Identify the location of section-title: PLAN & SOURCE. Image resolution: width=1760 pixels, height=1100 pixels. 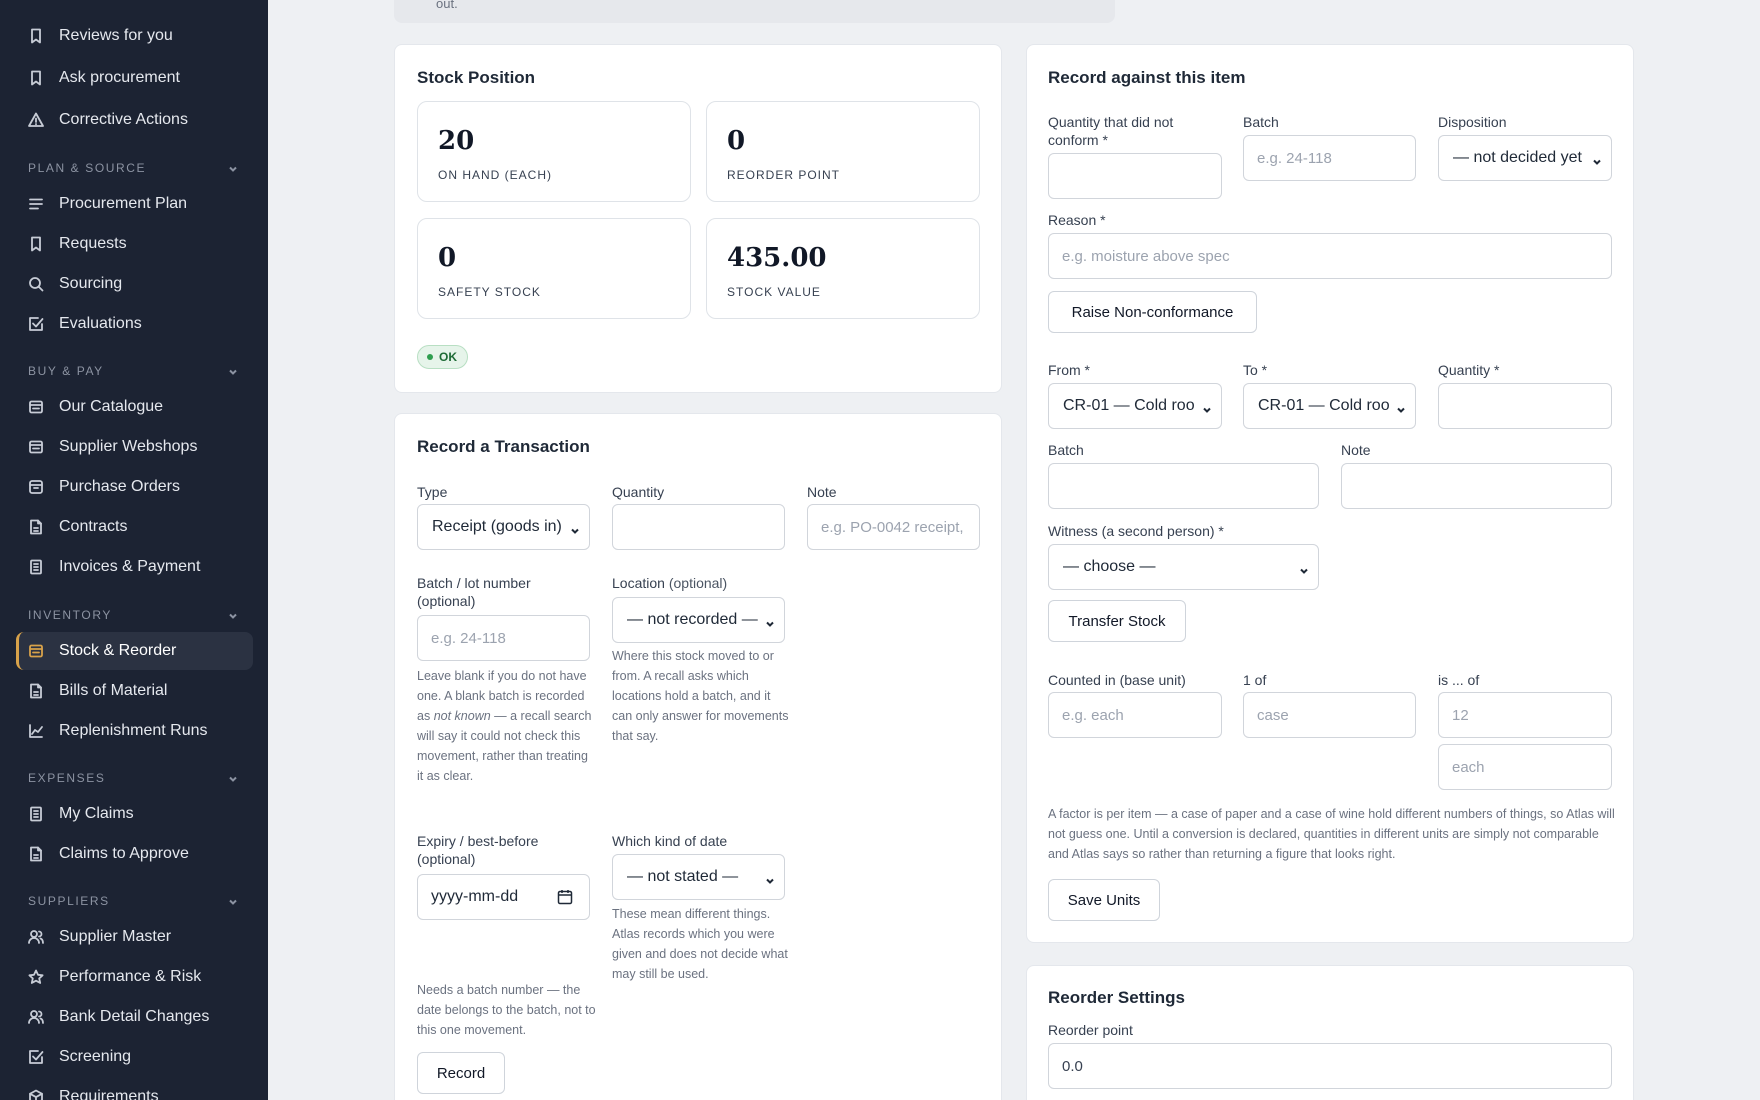
(87, 168).